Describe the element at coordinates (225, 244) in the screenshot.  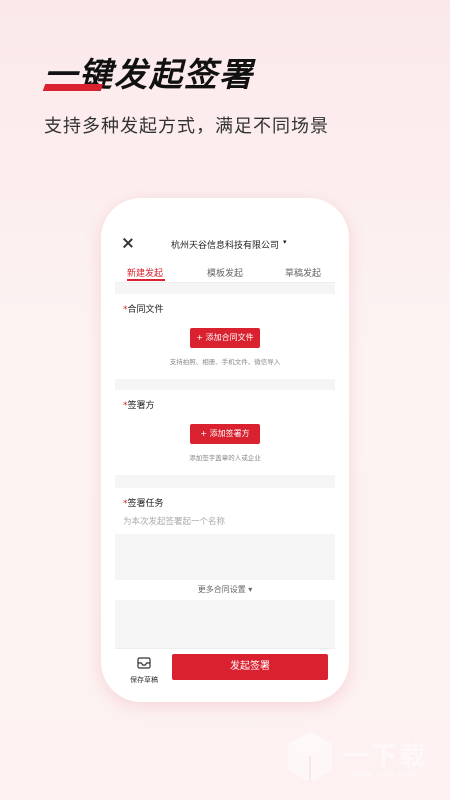
I see `company-name: 杭州天谷信息科技有限公司` at that location.